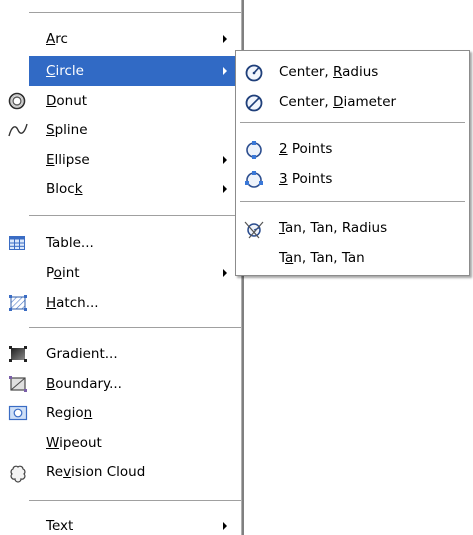  I want to click on center-diameter-icon, so click(254, 103).